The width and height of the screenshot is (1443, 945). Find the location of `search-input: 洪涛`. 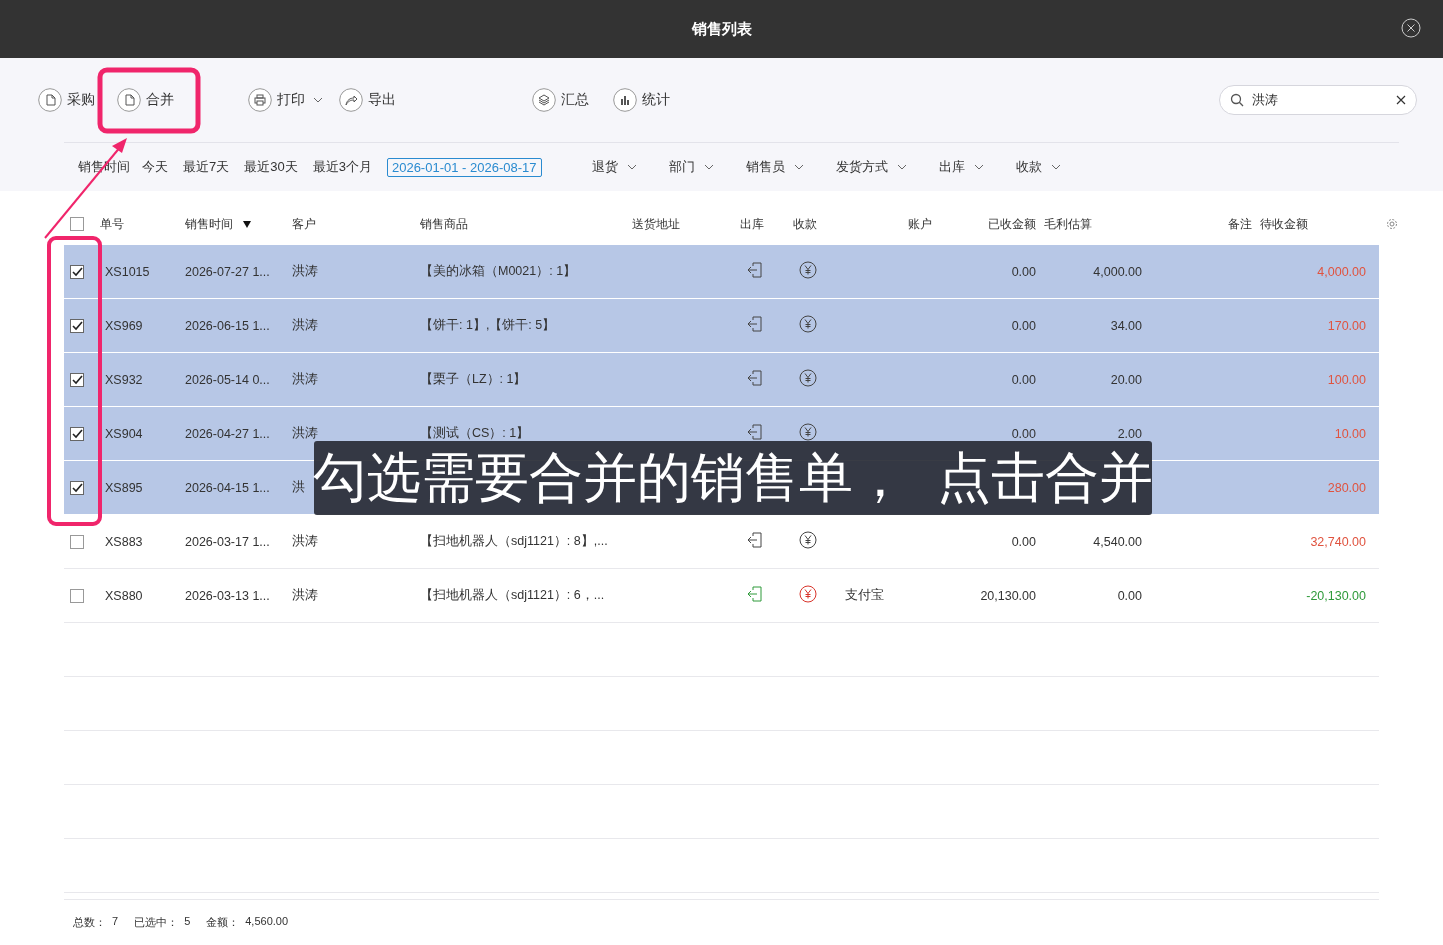

search-input: 洪涛 is located at coordinates (1320, 100).